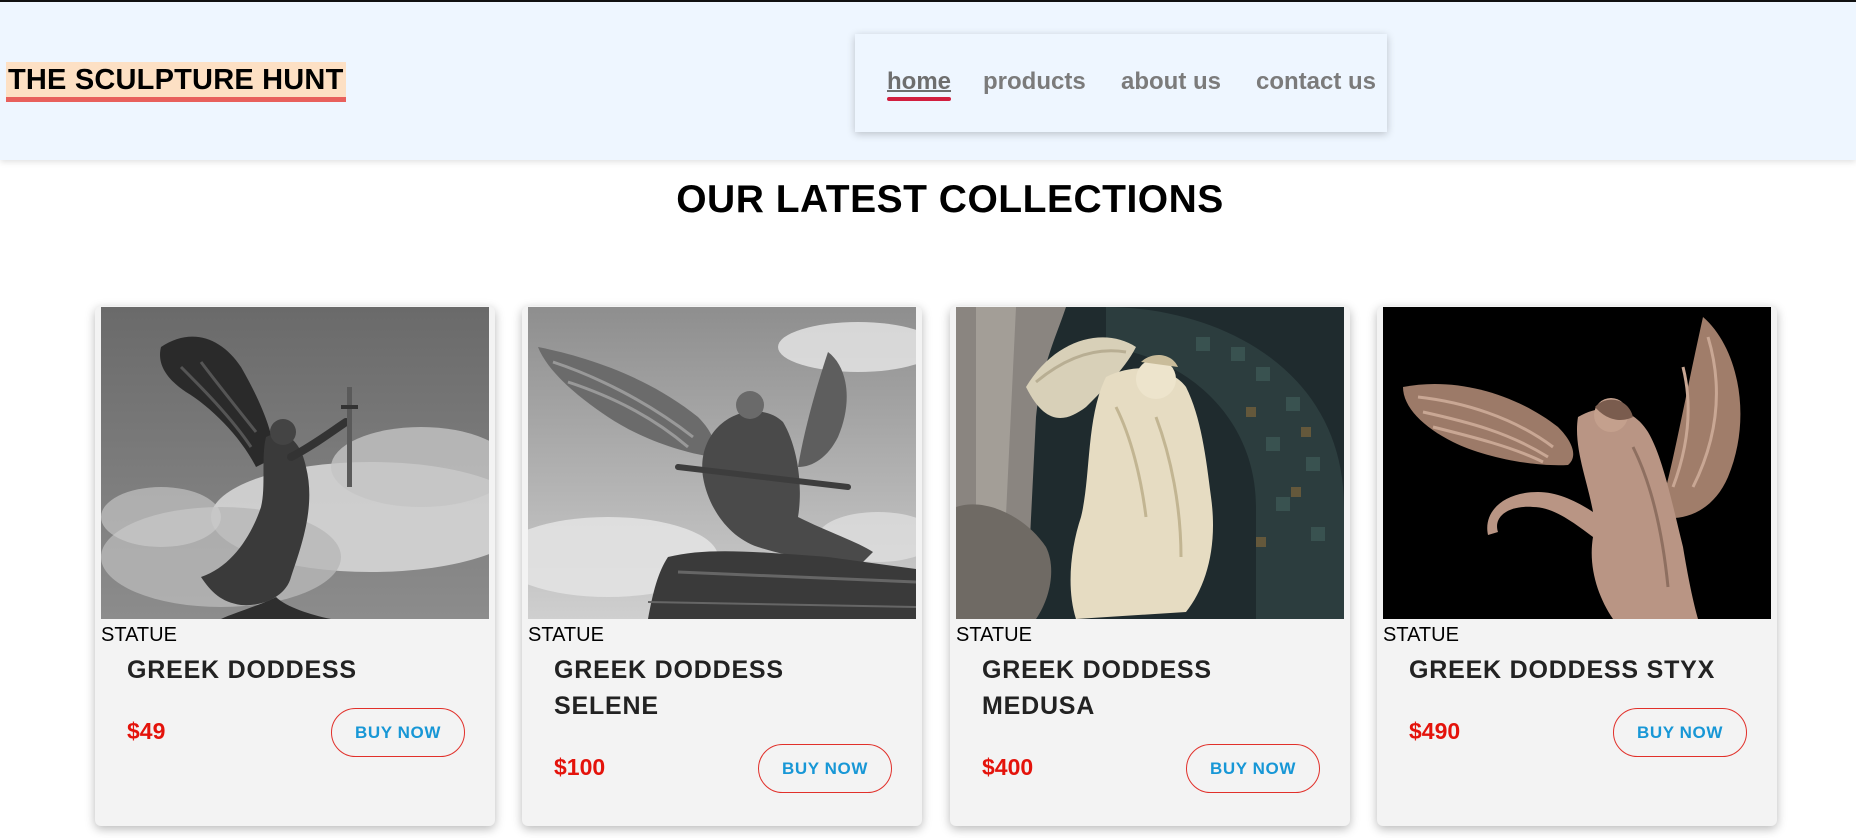 Image resolution: width=1856 pixels, height=838 pixels. I want to click on product-card: STATUE GREEK DODDESS SELENE $100 BUY NOW, so click(722, 566).